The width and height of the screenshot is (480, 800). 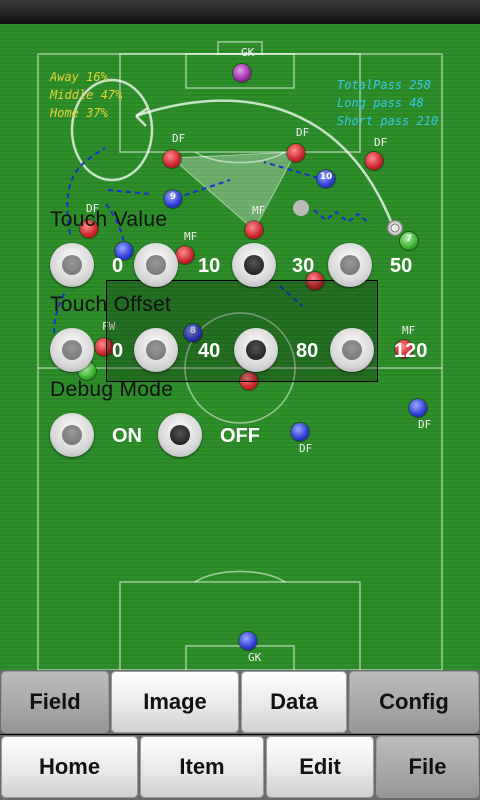 I want to click on stat-home: Home 37%, so click(x=79, y=113).